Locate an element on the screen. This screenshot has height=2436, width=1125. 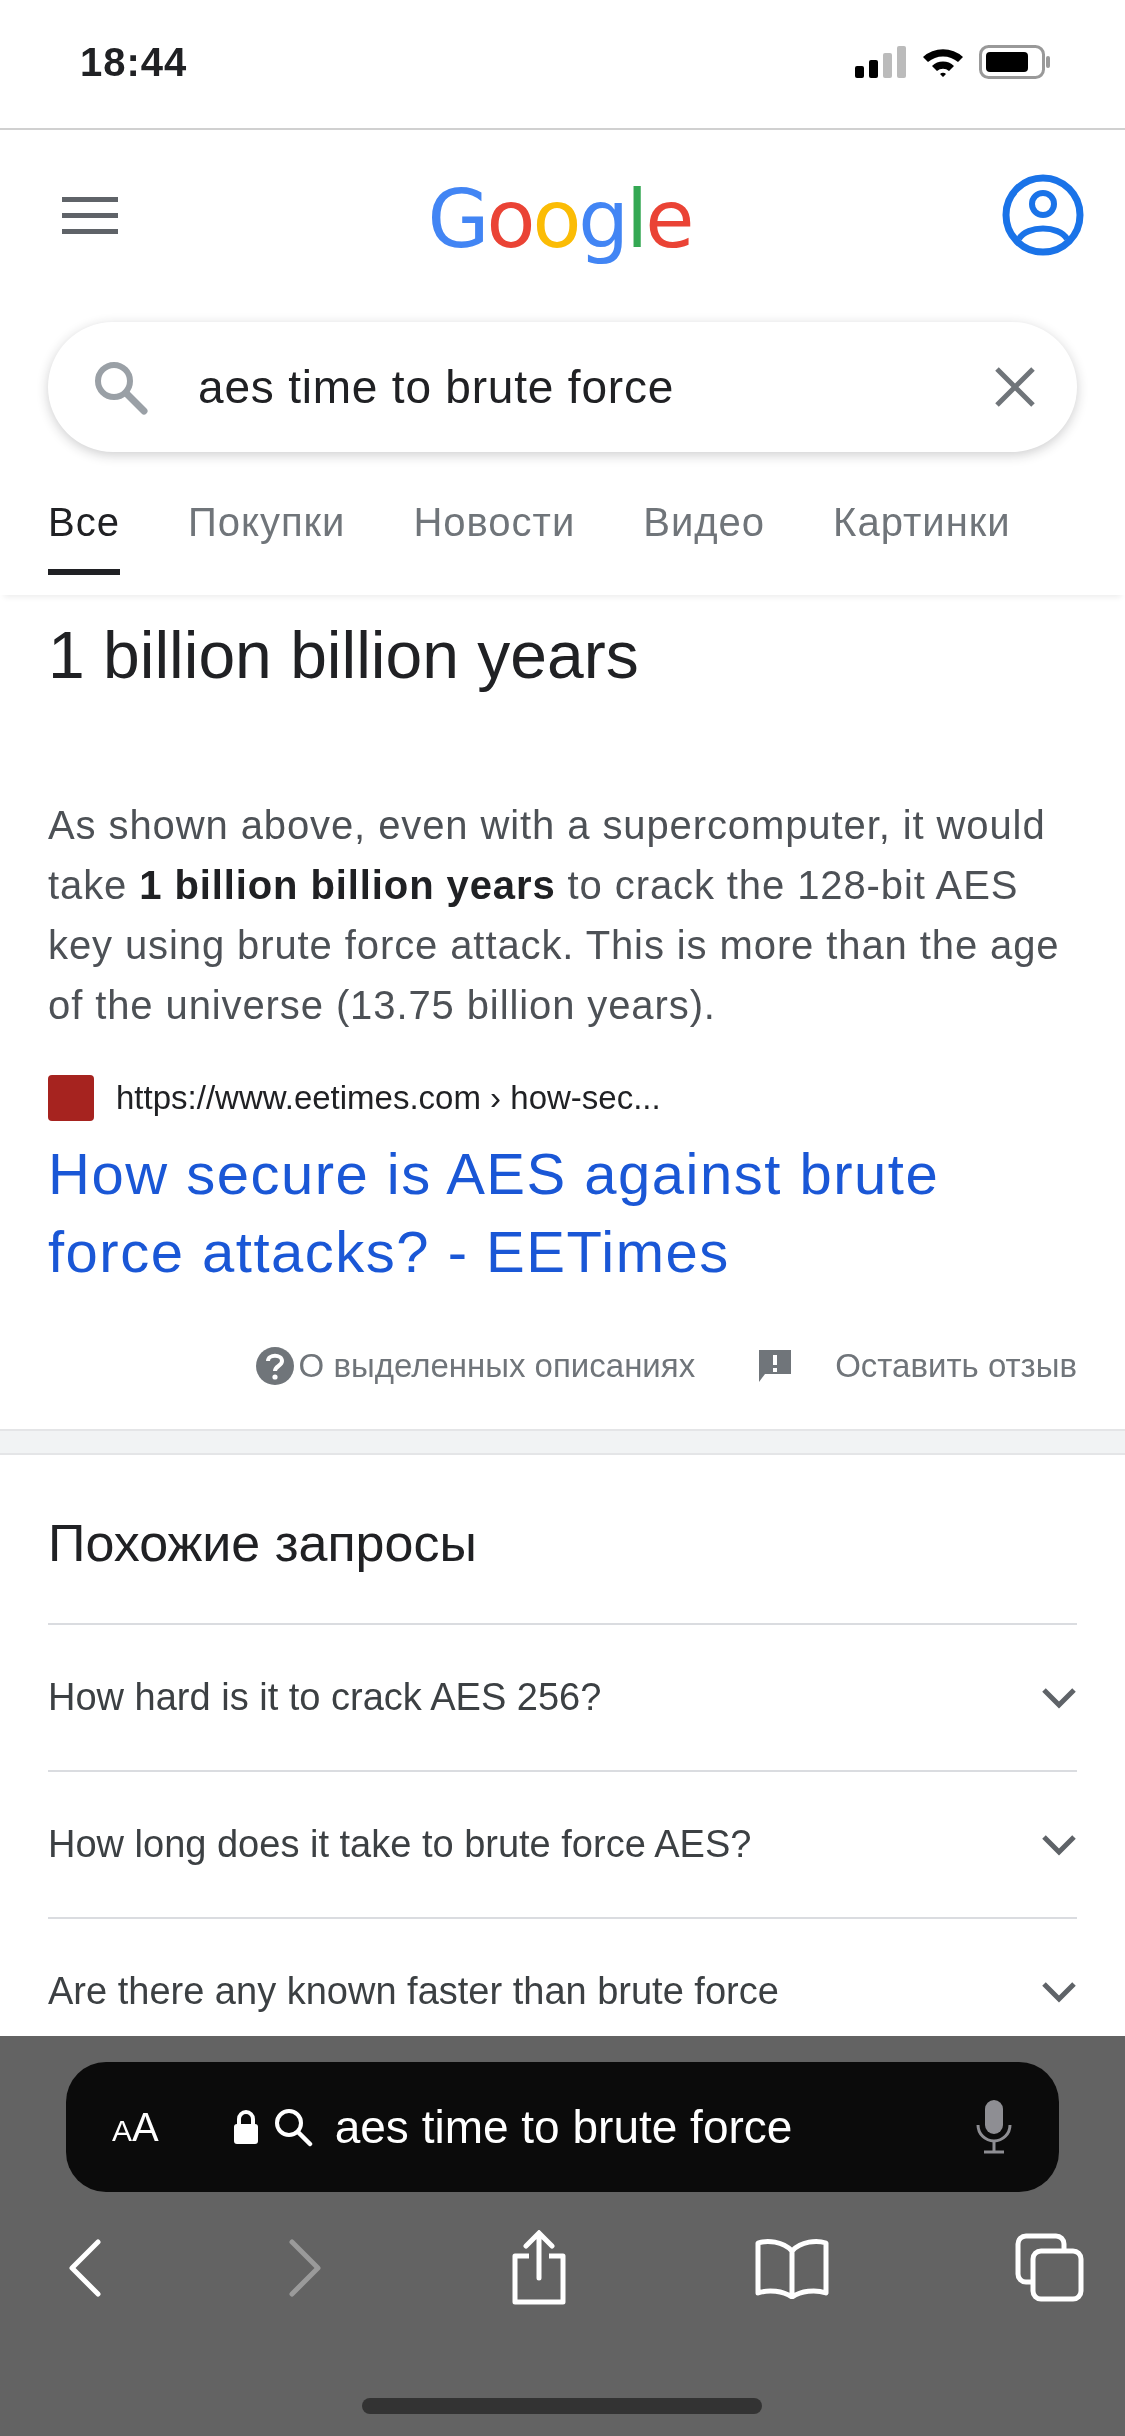
signal-icon is located at coordinates (881, 62).